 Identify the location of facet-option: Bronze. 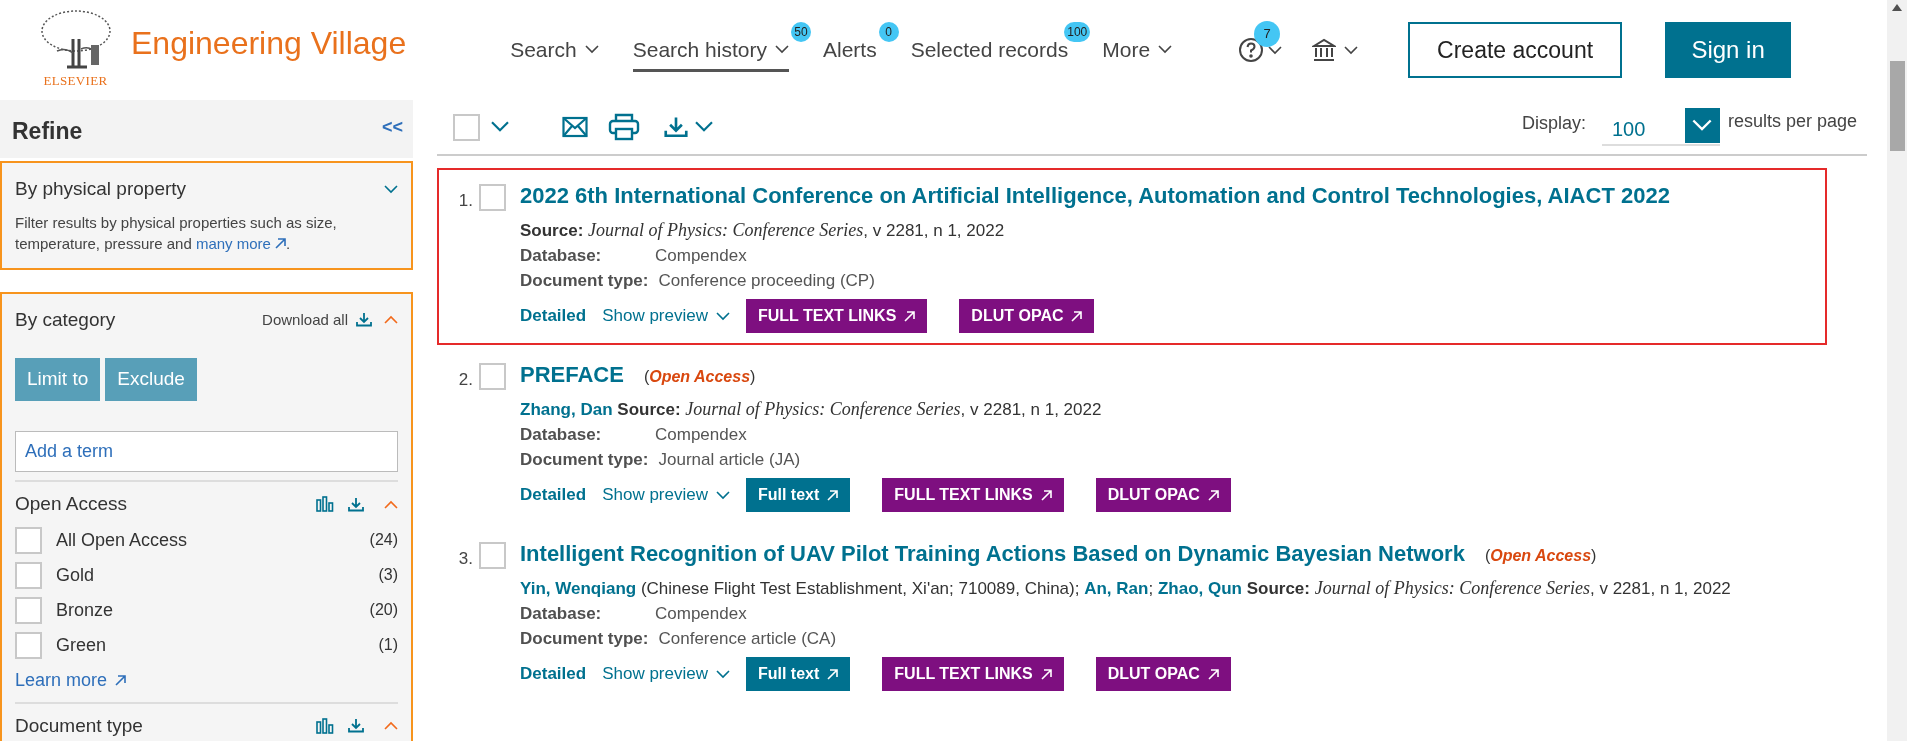
(85, 610).